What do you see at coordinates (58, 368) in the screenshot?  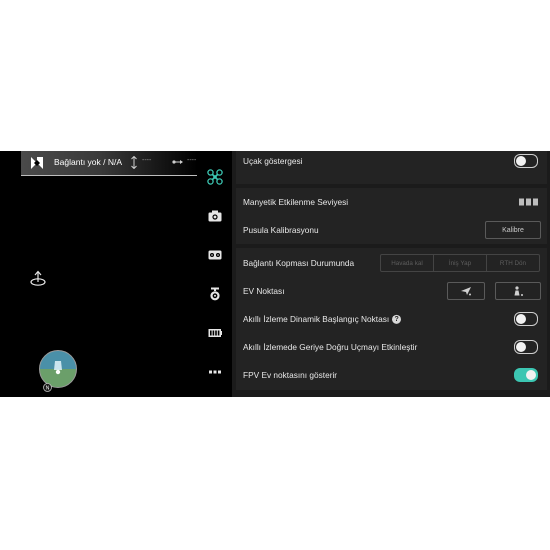 I see `aircraft-position-icon` at bounding box center [58, 368].